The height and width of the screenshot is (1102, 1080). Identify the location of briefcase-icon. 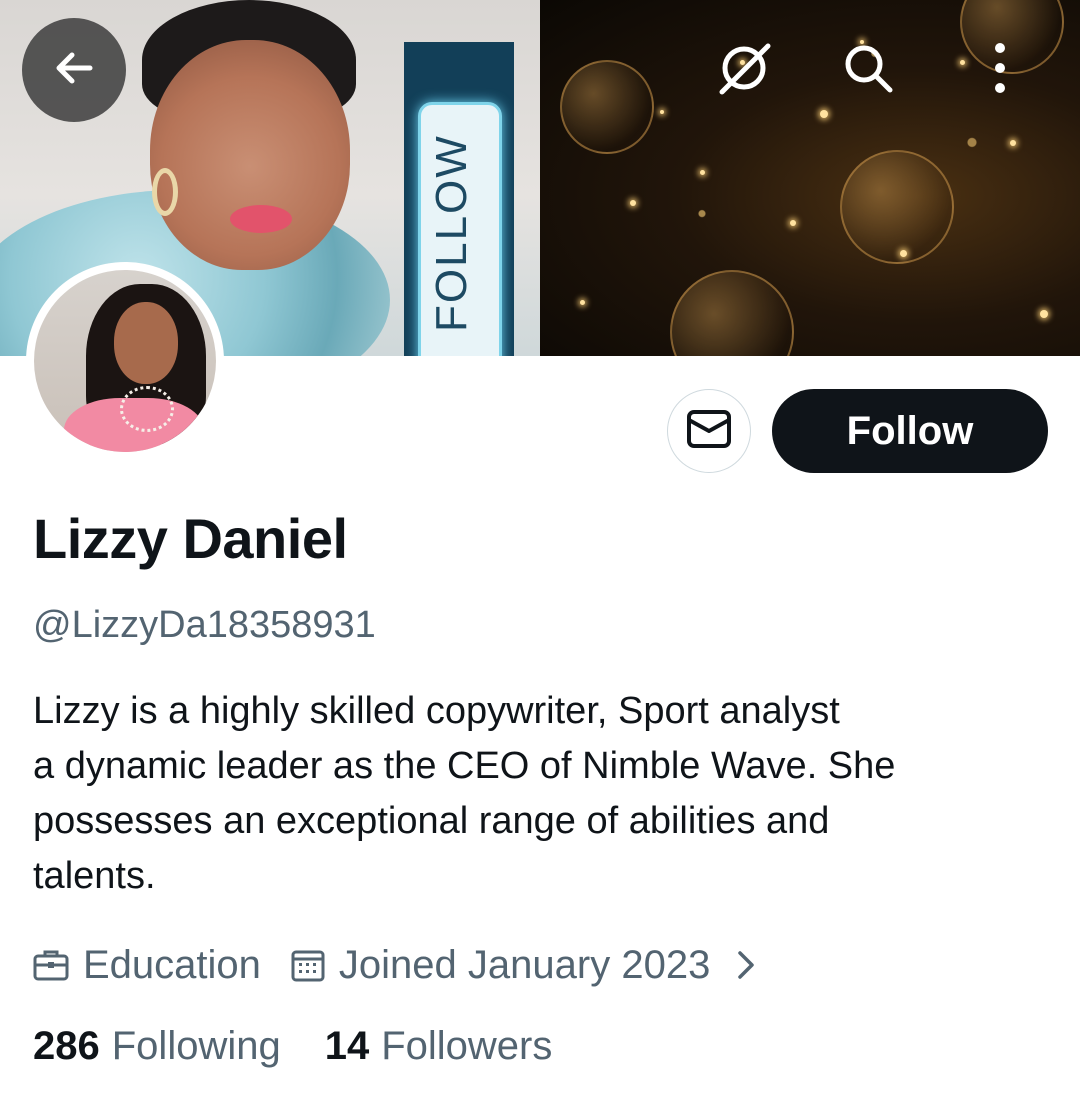
(51, 965).